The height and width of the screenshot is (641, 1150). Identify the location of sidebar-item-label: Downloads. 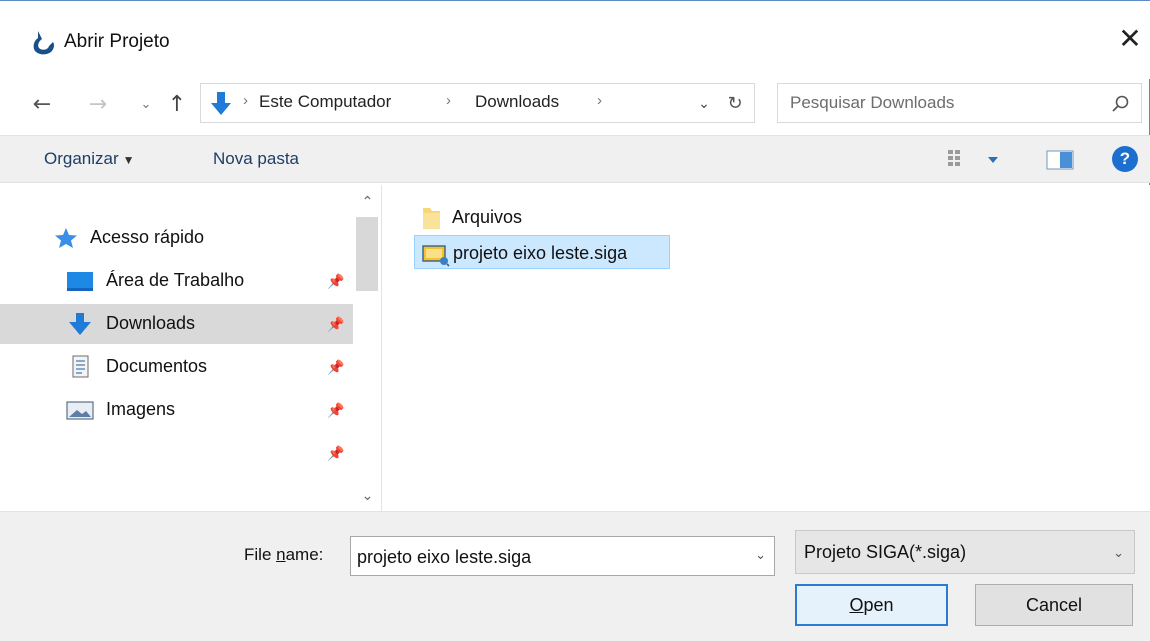
(151, 323).